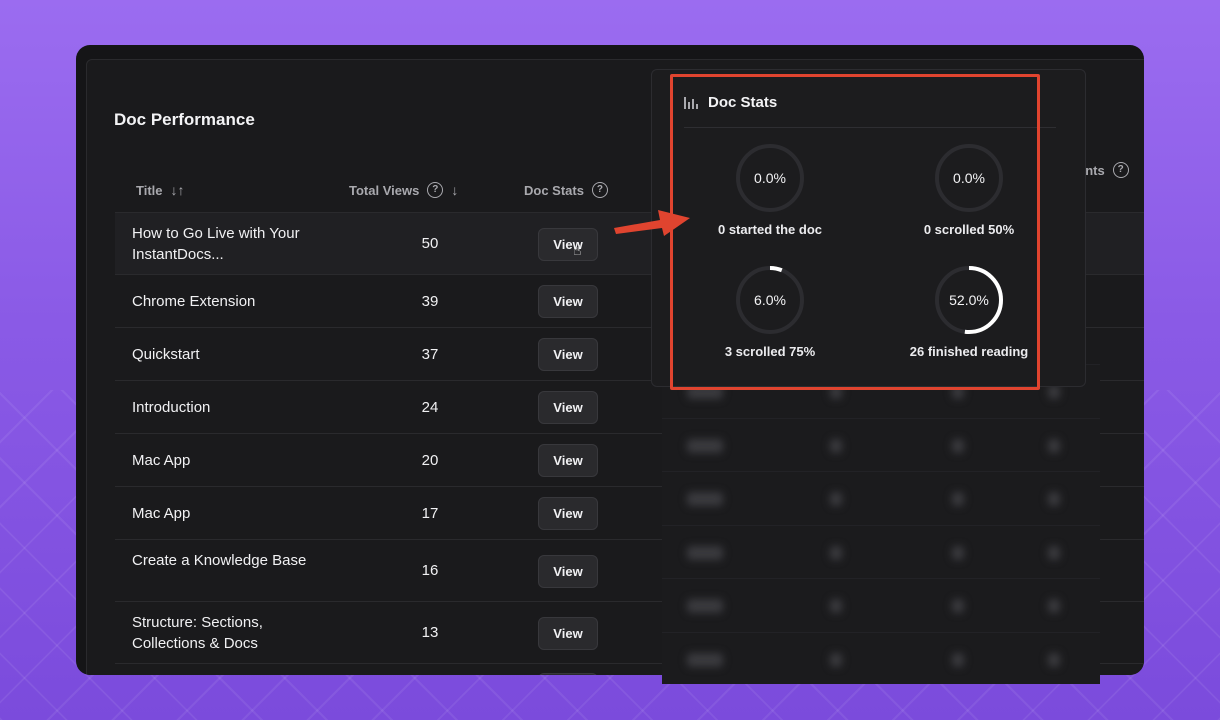  Describe the element at coordinates (403, 190) in the screenshot. I see `views-column-header: Total Views ? ↓` at that location.